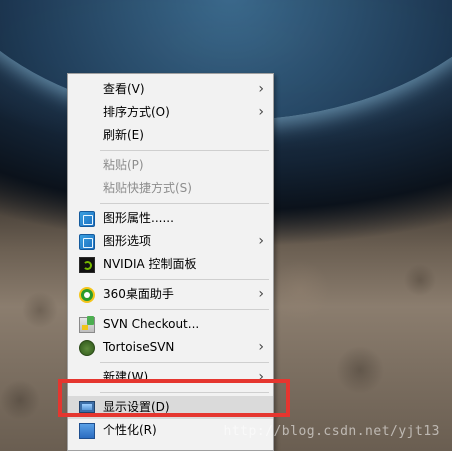 This screenshot has height=451, width=452. Describe the element at coordinates (130, 430) in the screenshot. I see `menu-item-label: 个性化(R)` at that location.